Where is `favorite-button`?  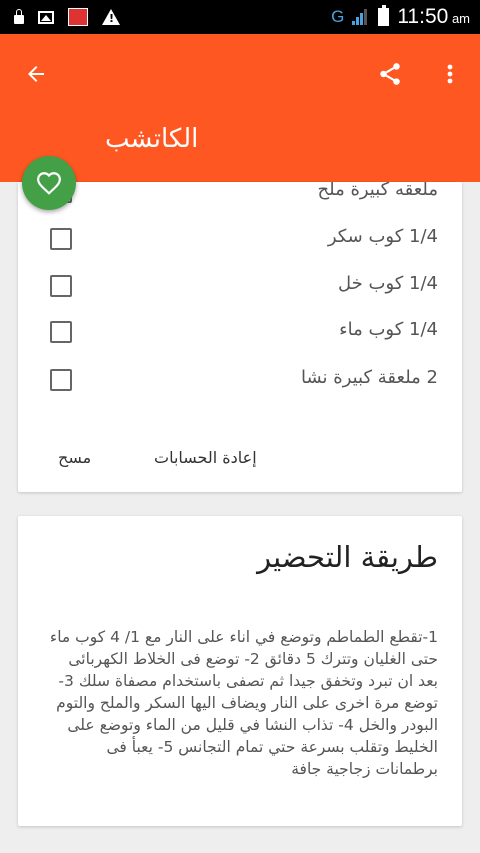 favorite-button is located at coordinates (49, 183).